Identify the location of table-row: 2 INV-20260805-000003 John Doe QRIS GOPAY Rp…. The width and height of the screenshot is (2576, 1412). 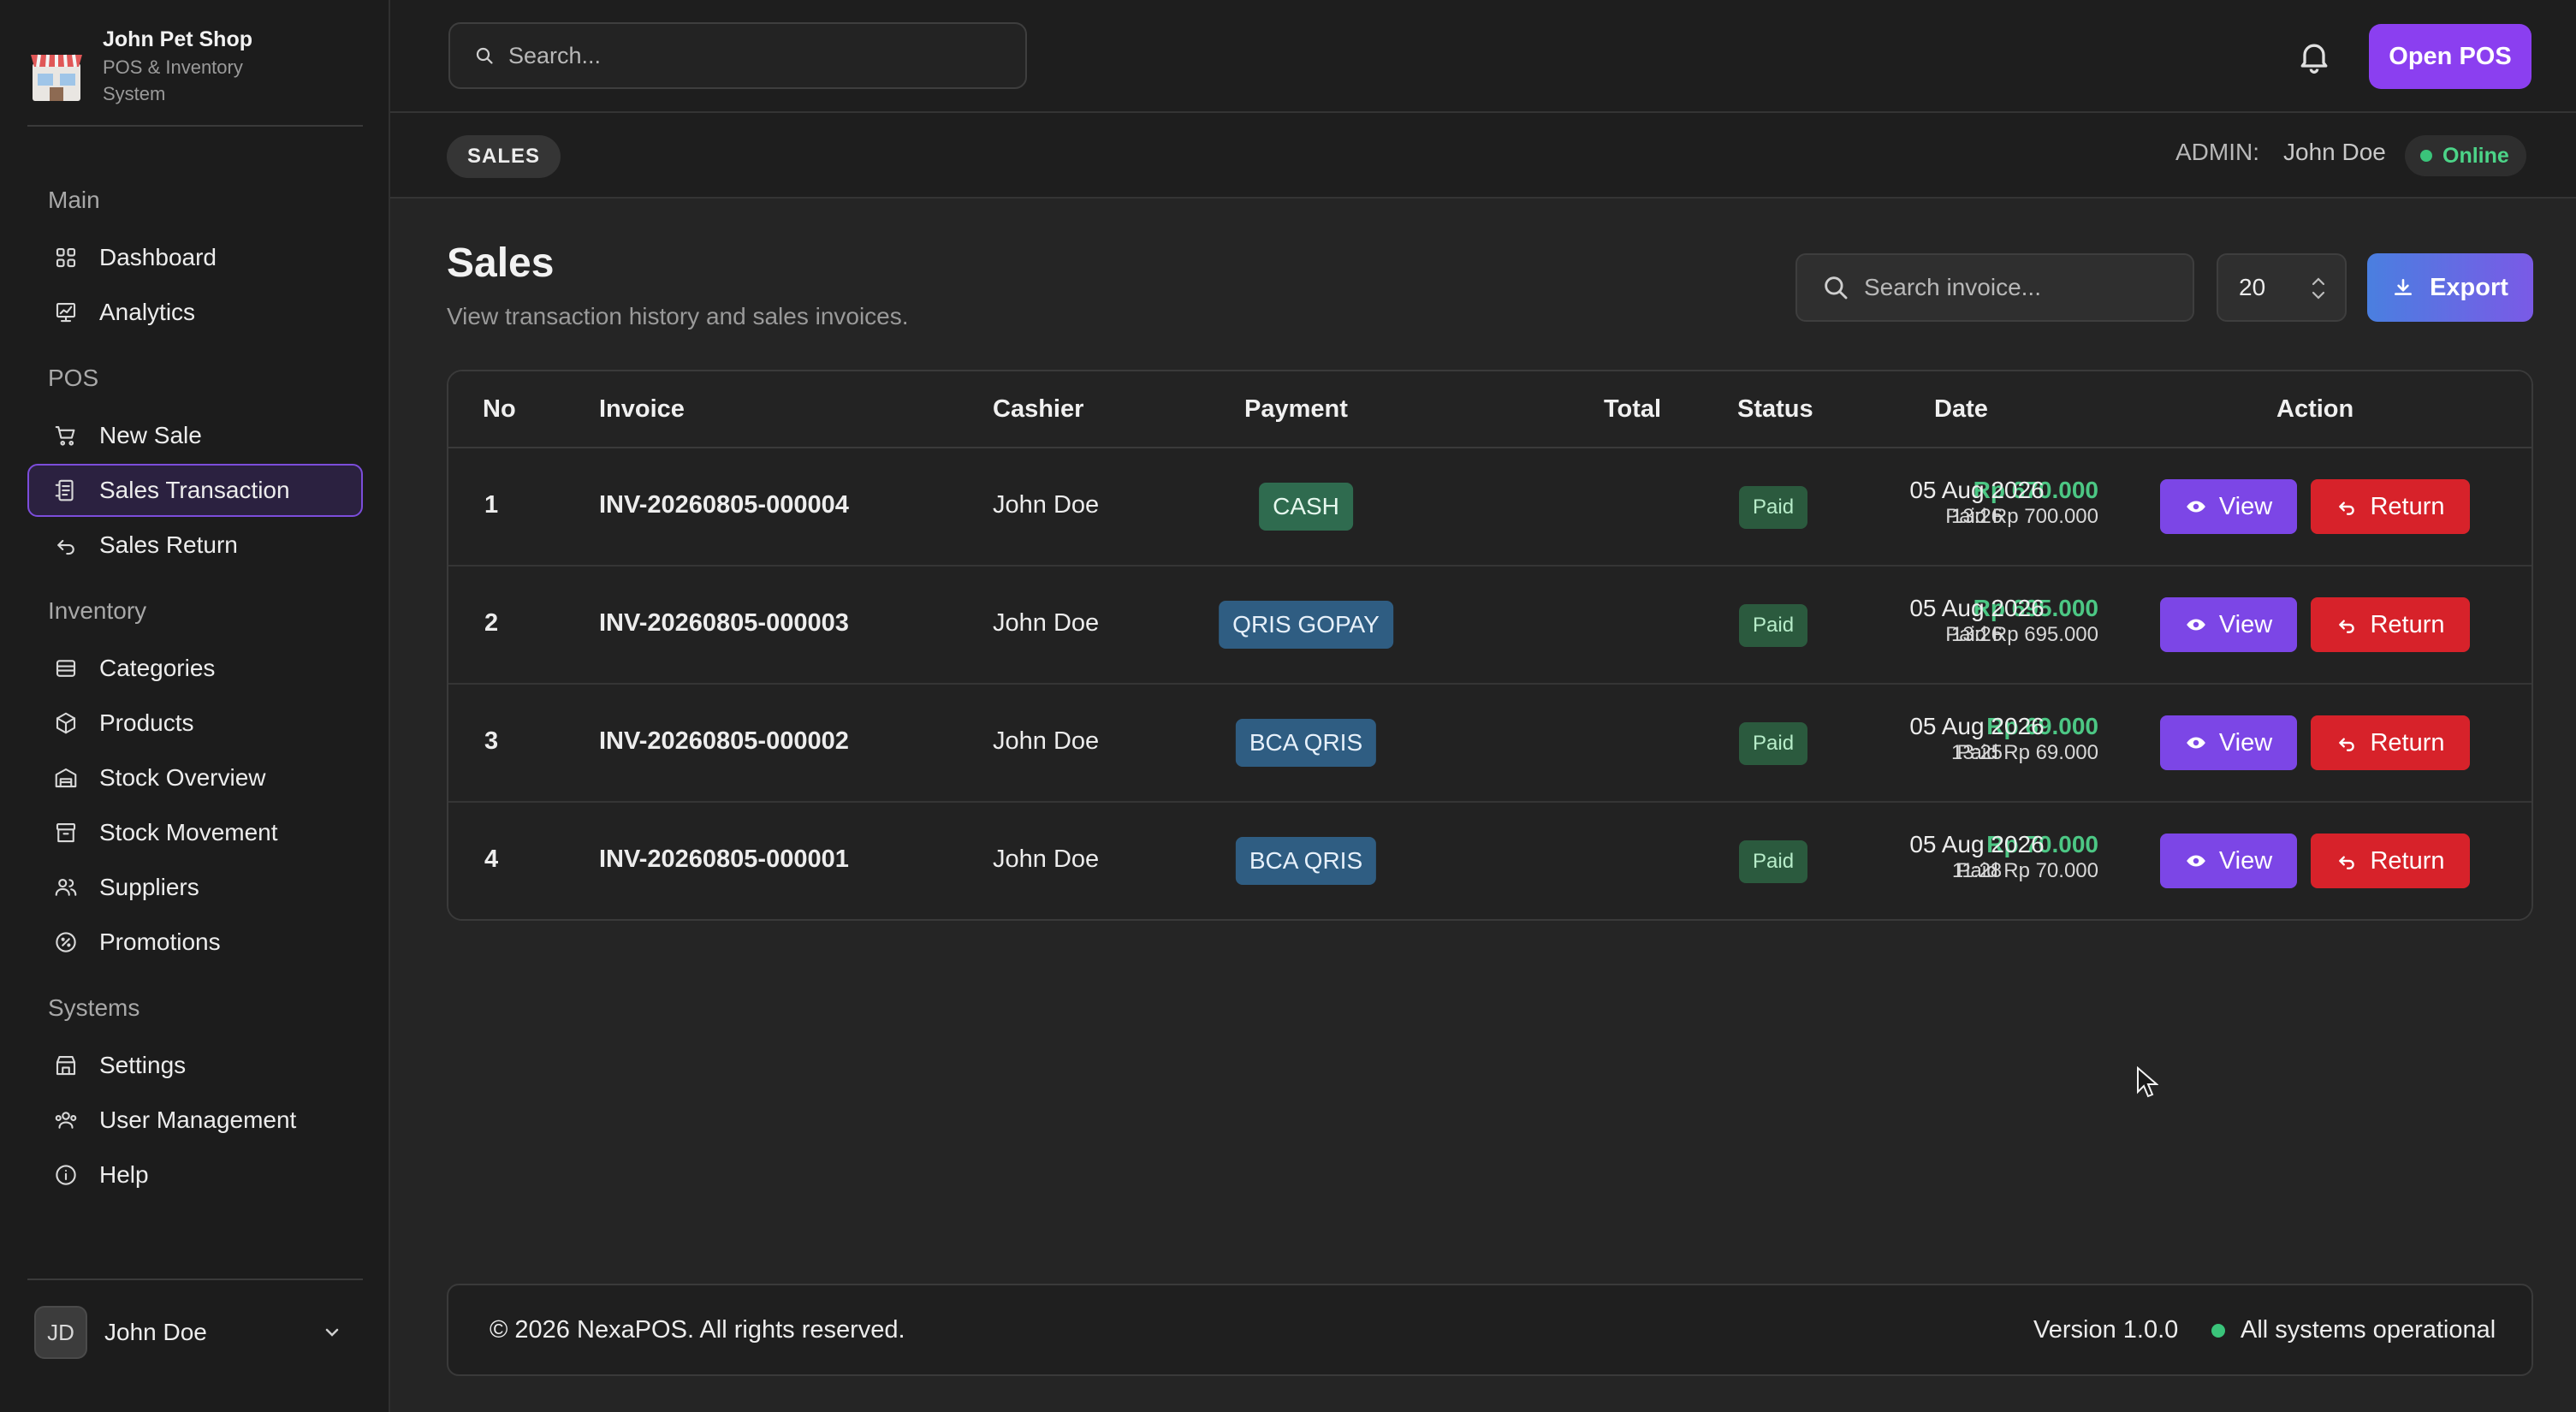
(1489, 626).